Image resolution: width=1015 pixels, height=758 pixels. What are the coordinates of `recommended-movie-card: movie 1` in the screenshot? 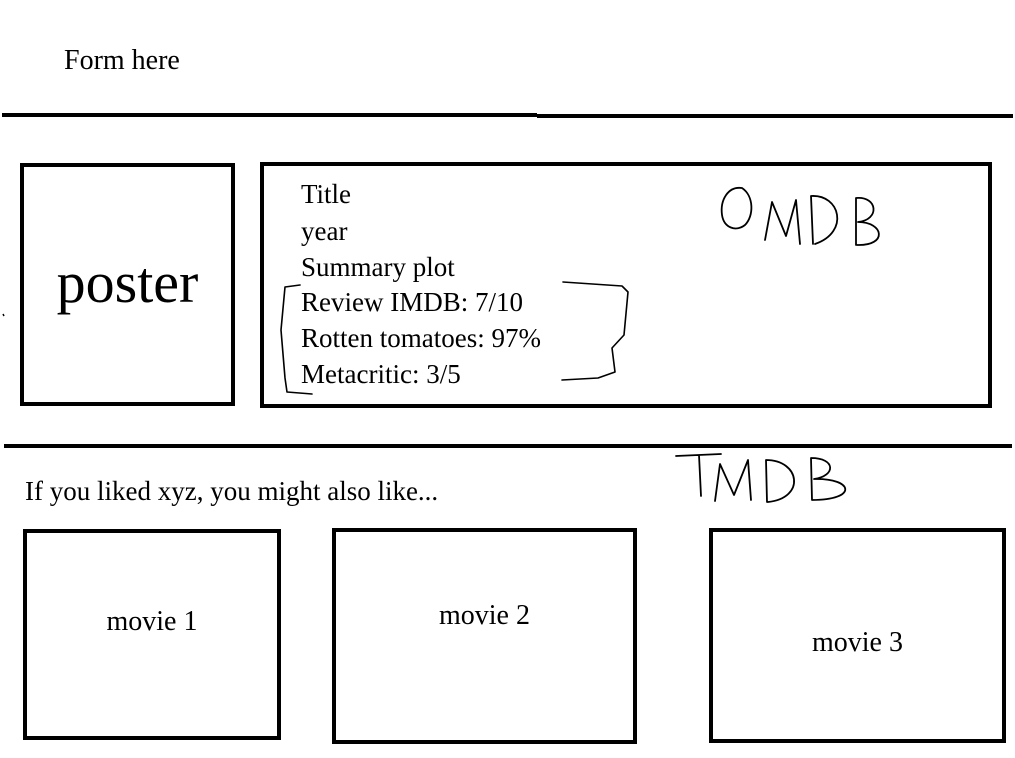 It's located at (152, 634).